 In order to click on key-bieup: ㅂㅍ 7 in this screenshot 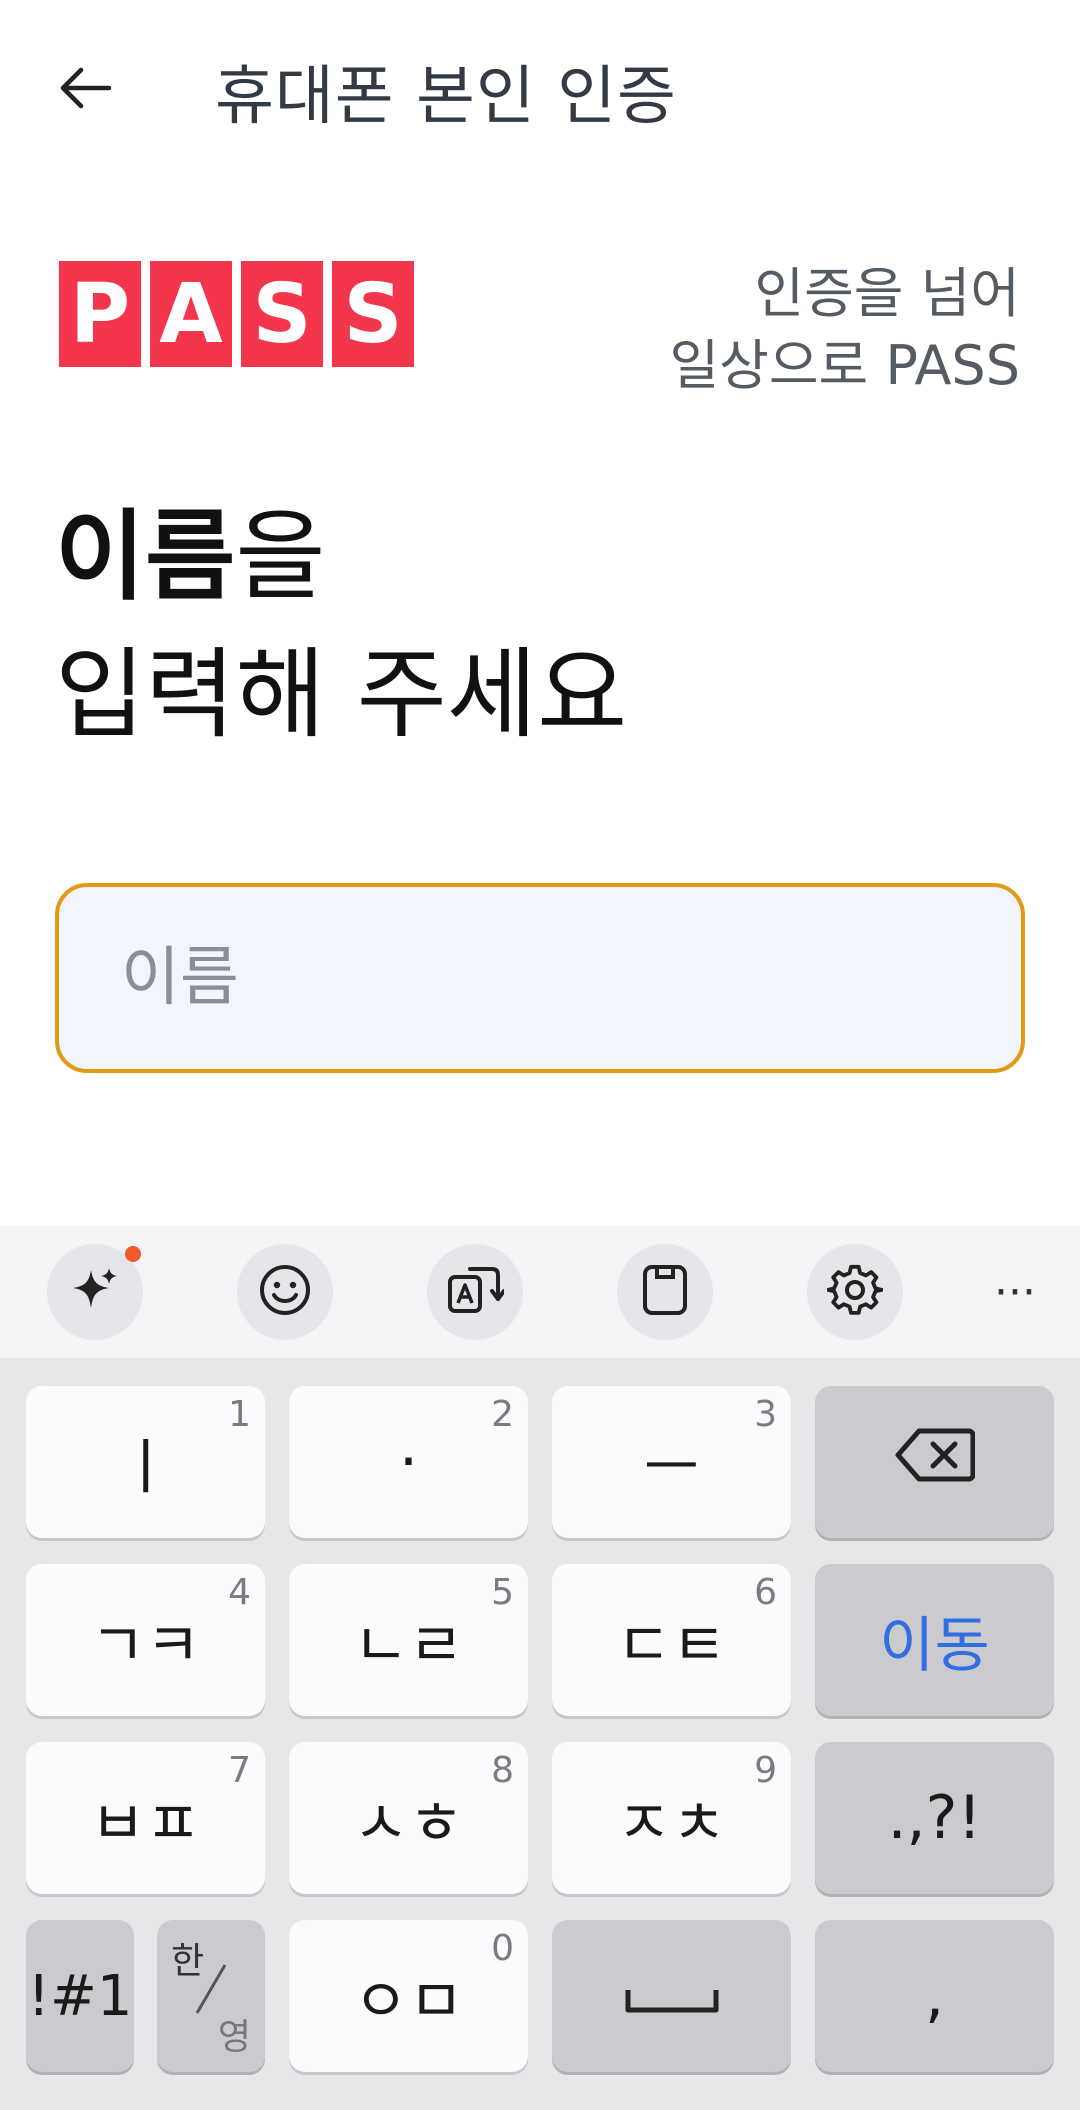, I will do `click(145, 1818)`.